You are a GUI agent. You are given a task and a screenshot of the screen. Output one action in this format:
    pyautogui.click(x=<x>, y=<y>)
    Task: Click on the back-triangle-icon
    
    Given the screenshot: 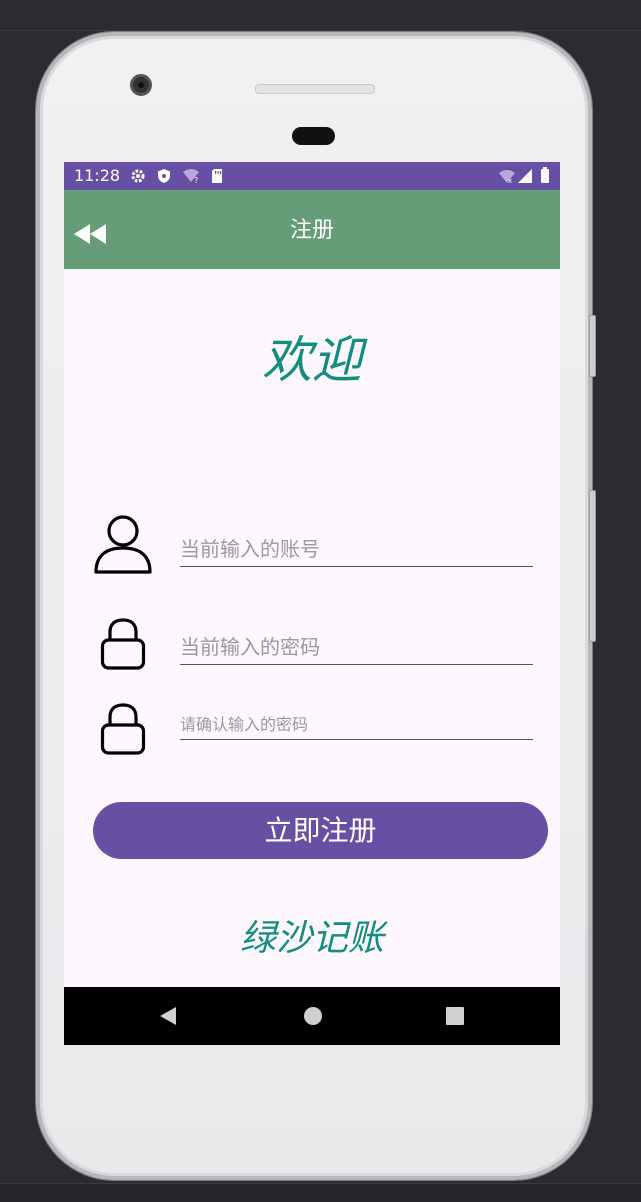 What is the action you would take?
    pyautogui.click(x=168, y=1016)
    